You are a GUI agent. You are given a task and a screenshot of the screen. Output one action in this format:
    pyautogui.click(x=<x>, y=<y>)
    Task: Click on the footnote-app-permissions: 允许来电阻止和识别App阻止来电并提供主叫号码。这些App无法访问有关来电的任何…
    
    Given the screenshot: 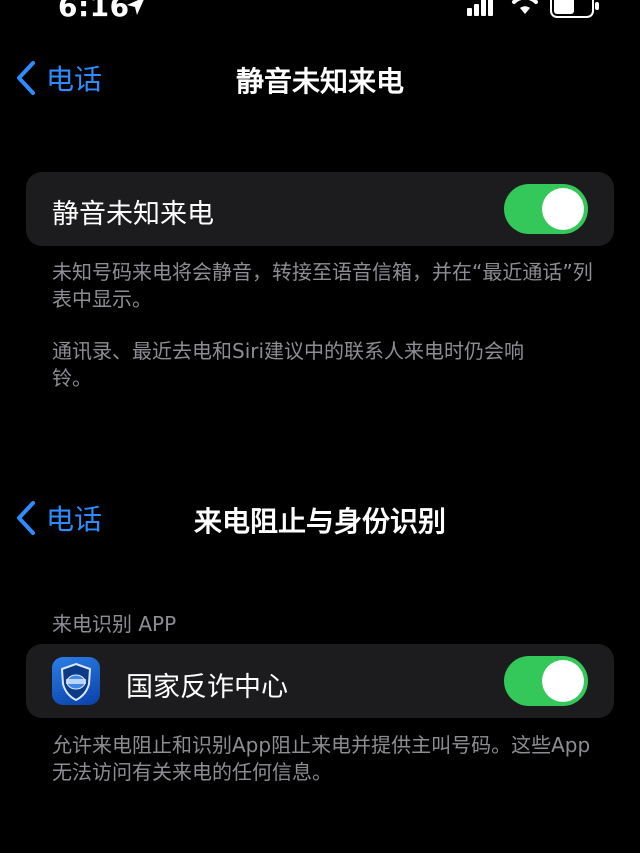 What is the action you would take?
    pyautogui.click(x=321, y=758)
    